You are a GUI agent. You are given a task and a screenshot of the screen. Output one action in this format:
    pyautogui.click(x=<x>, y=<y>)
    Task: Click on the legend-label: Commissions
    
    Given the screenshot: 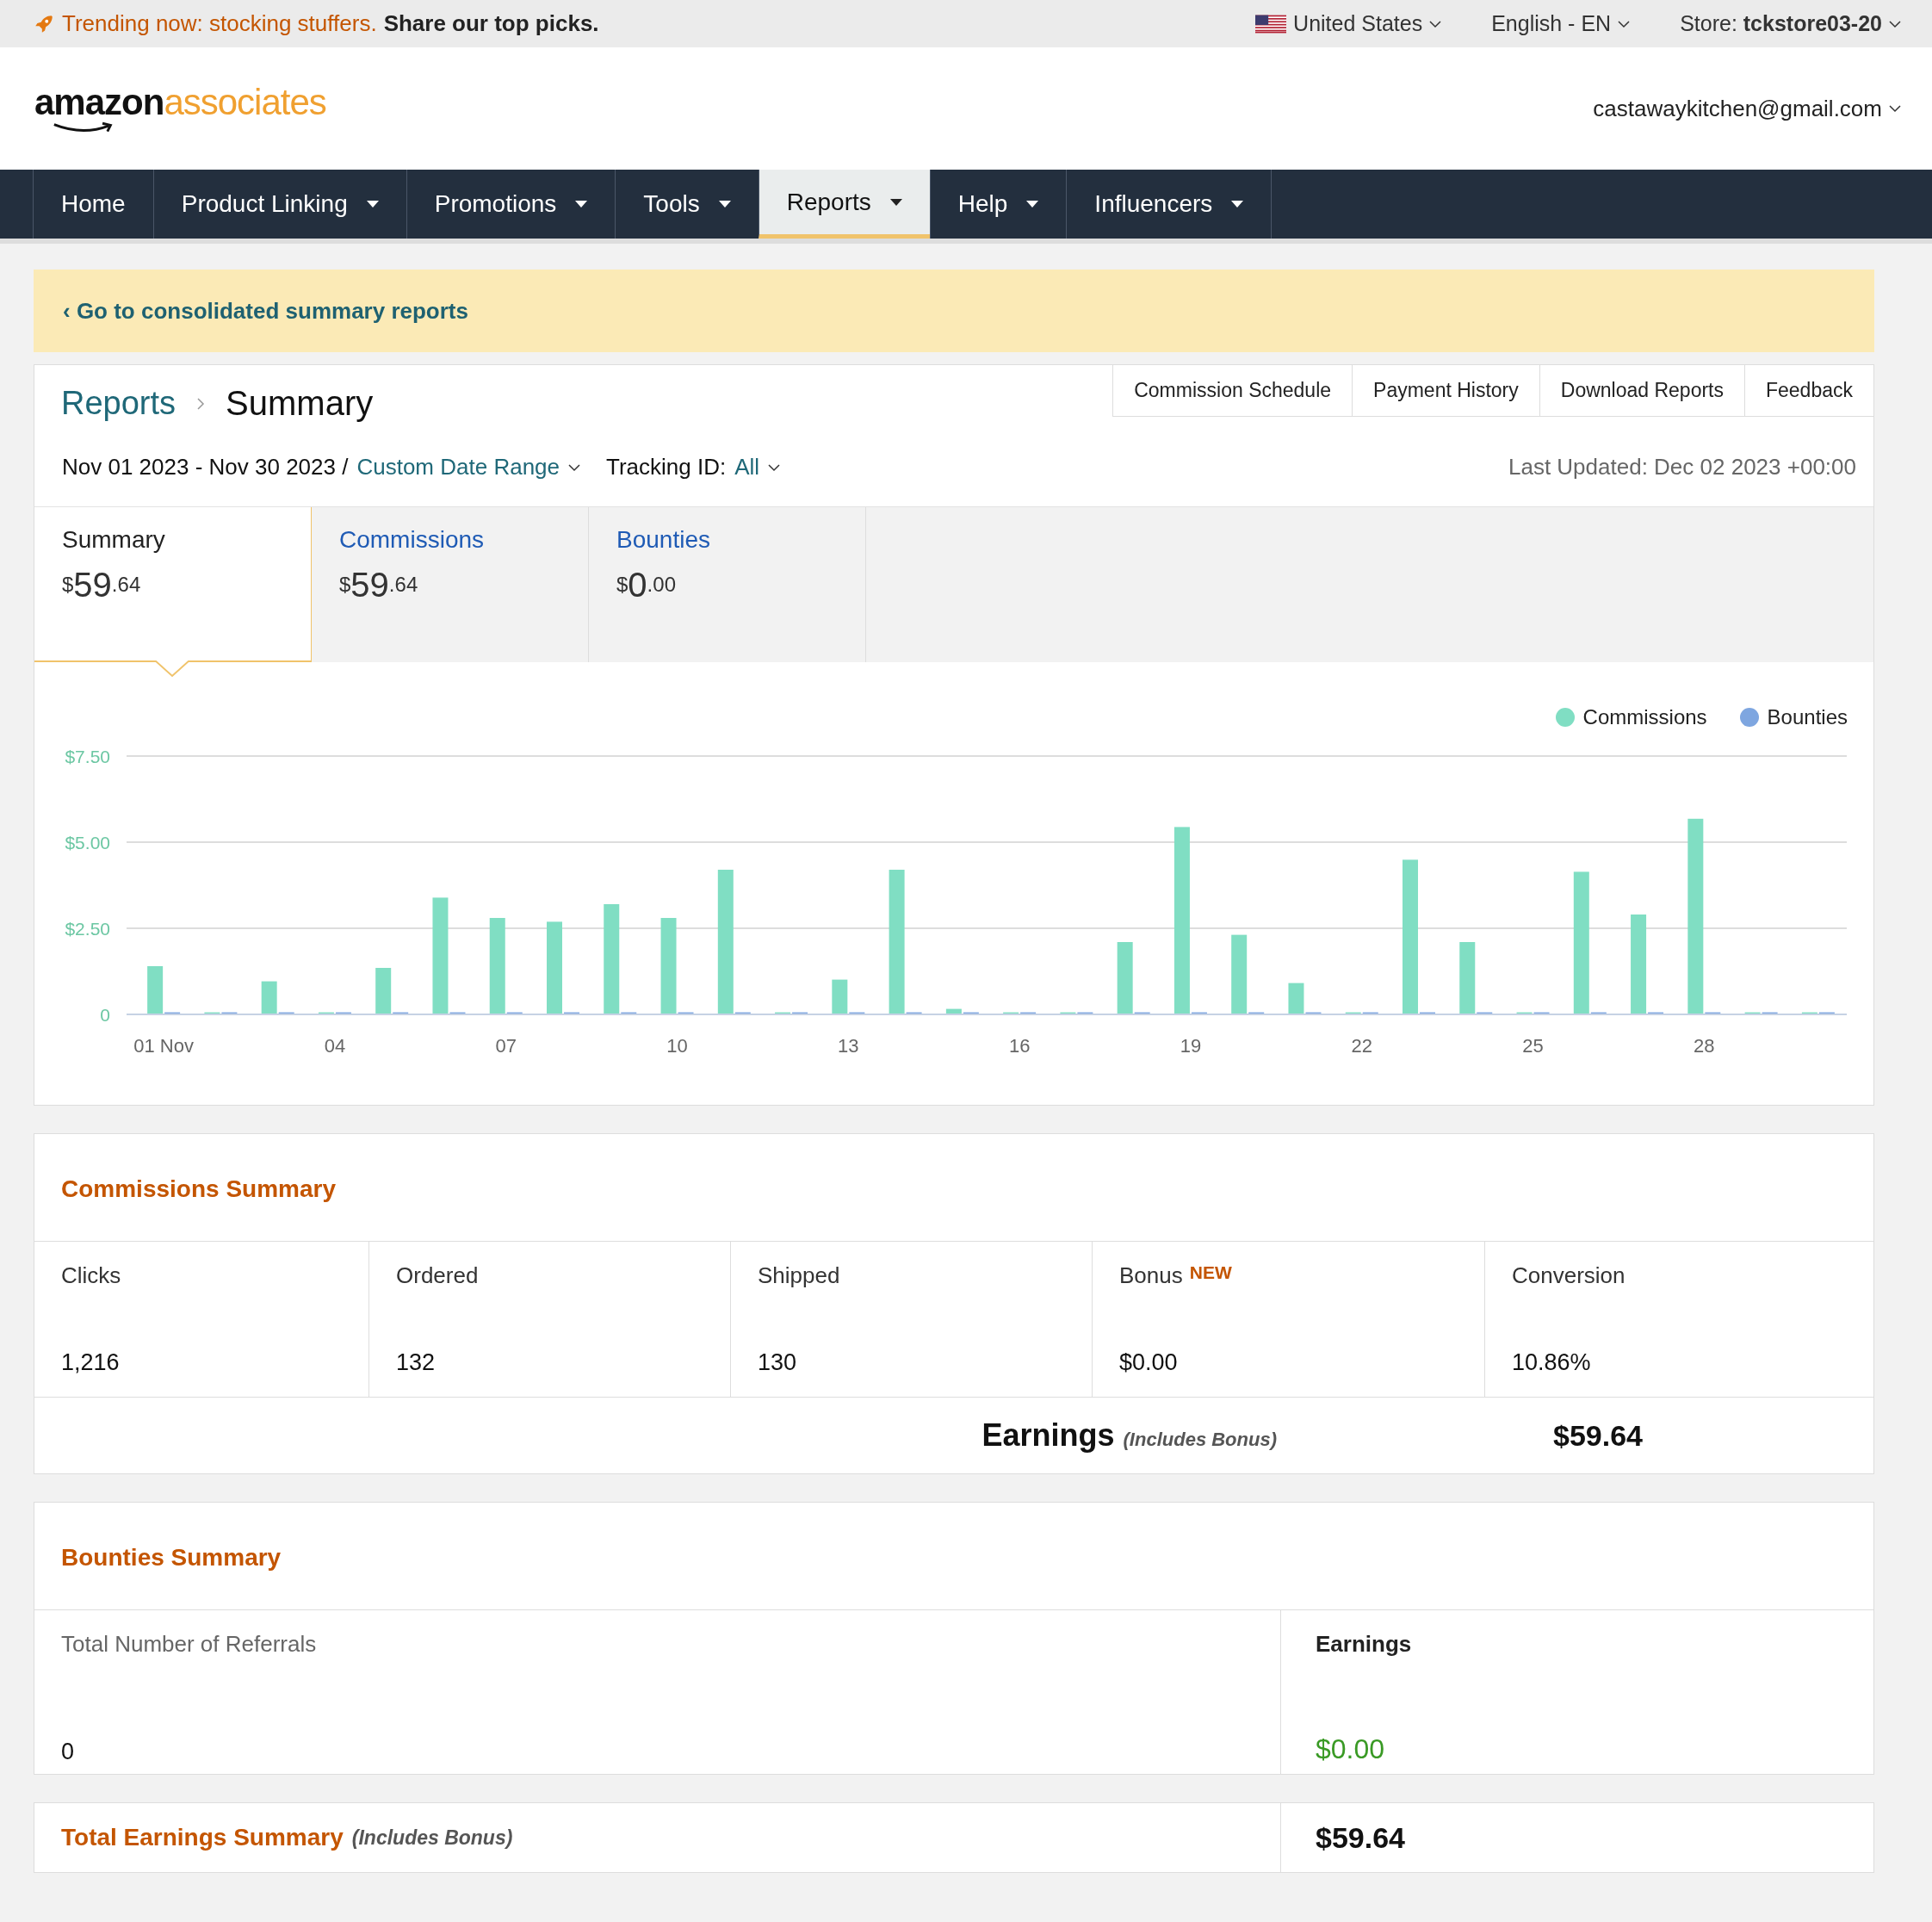 What is the action you would take?
    pyautogui.click(x=1644, y=717)
    